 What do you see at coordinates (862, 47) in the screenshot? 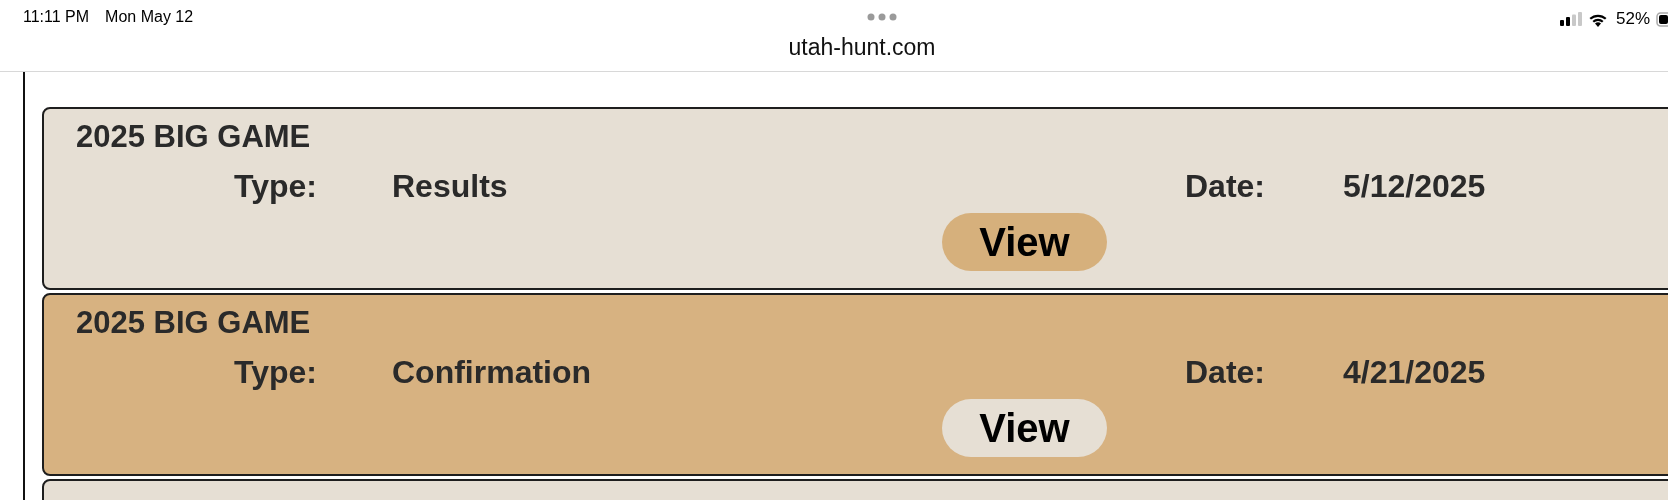
I see `url-text: utah-hunt.com` at bounding box center [862, 47].